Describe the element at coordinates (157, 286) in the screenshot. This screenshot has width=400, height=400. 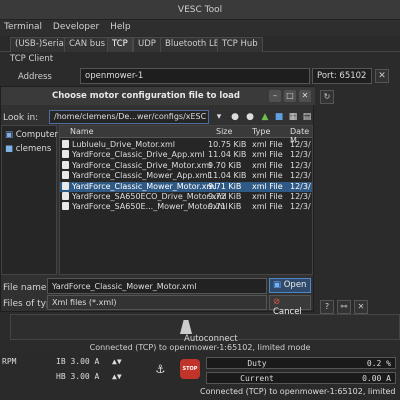
I see `file-name-input: YardForce_Classic_Mower_Motor.xml` at that location.